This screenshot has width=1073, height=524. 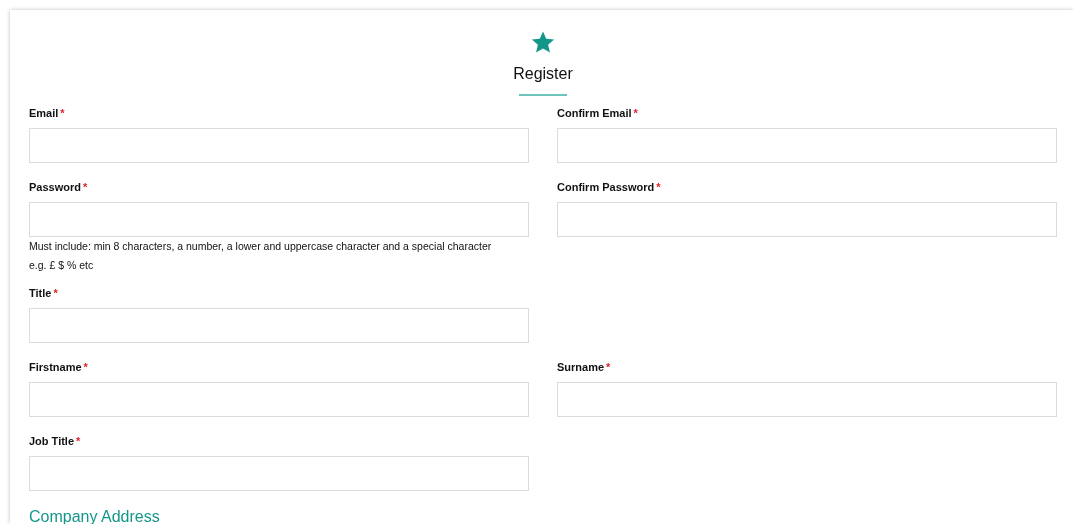 I want to click on star-icon, so click(x=543, y=42).